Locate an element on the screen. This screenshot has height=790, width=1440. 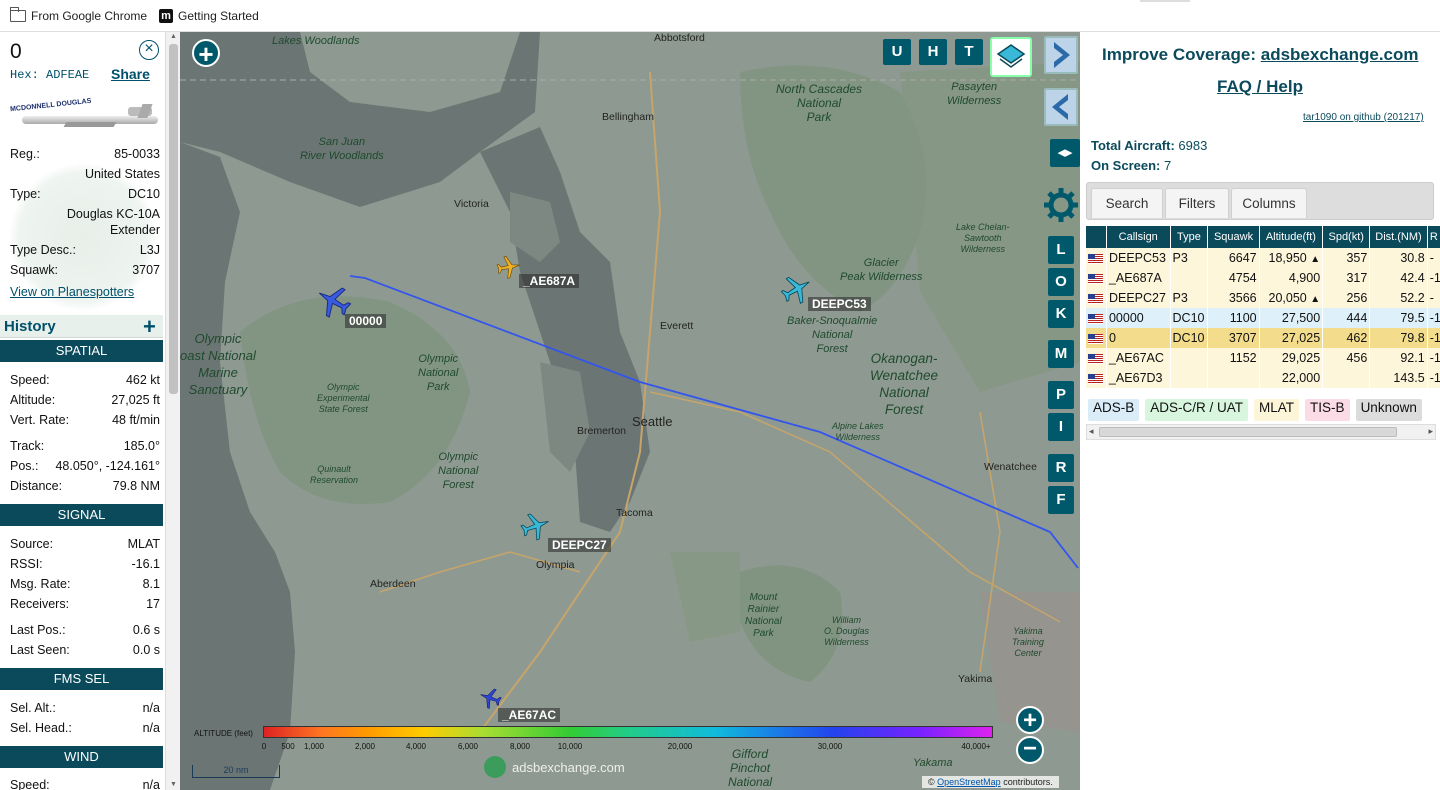
button-l: L is located at coordinates (1061, 250).